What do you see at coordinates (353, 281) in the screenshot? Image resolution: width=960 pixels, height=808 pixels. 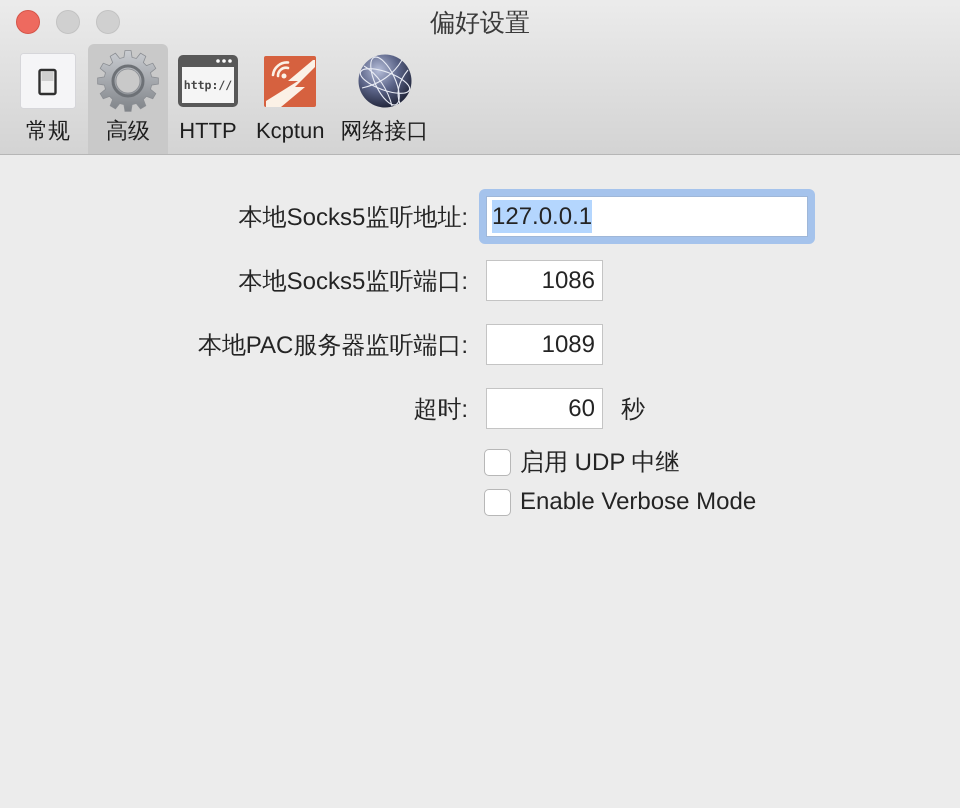 I see `field-label: 本地Socks5监听端口:` at bounding box center [353, 281].